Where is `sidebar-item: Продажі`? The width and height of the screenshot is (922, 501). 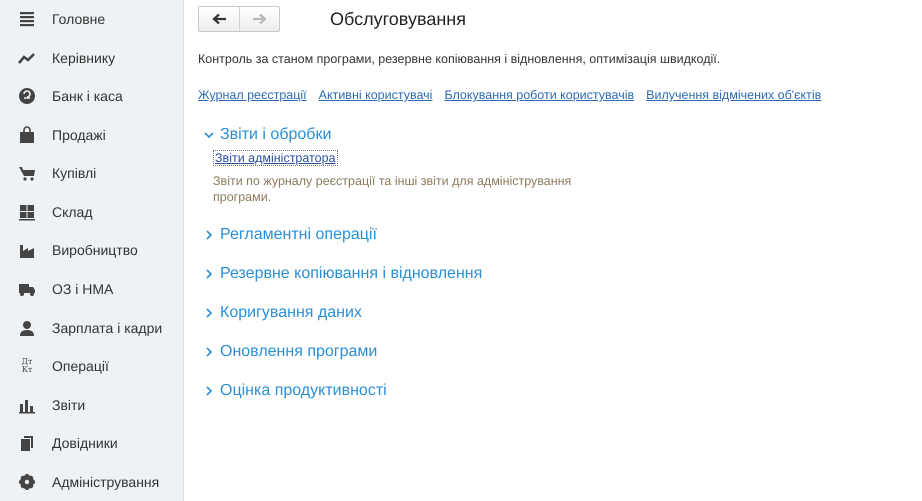
sidebar-item: Продажі is located at coordinates (91, 135).